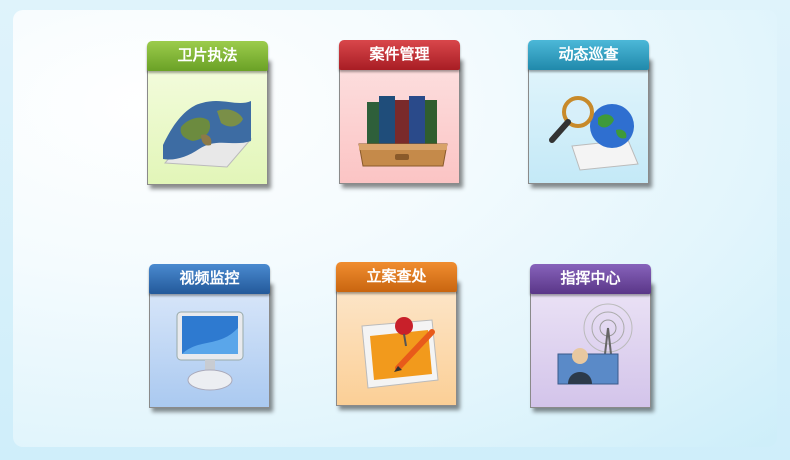 The height and width of the screenshot is (460, 790). What do you see at coordinates (400, 353) in the screenshot?
I see `pinned-document-pencil-icon` at bounding box center [400, 353].